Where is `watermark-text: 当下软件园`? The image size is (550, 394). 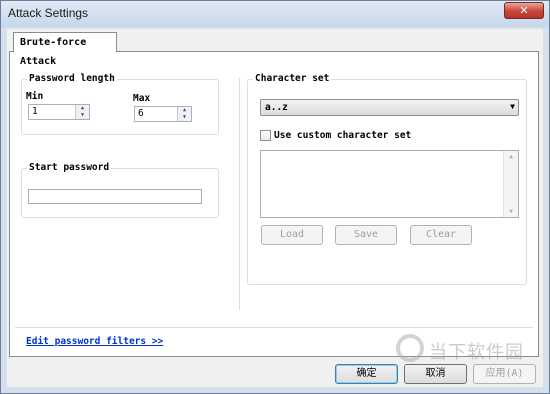 watermark-text: 当下软件园 is located at coordinates (476, 352).